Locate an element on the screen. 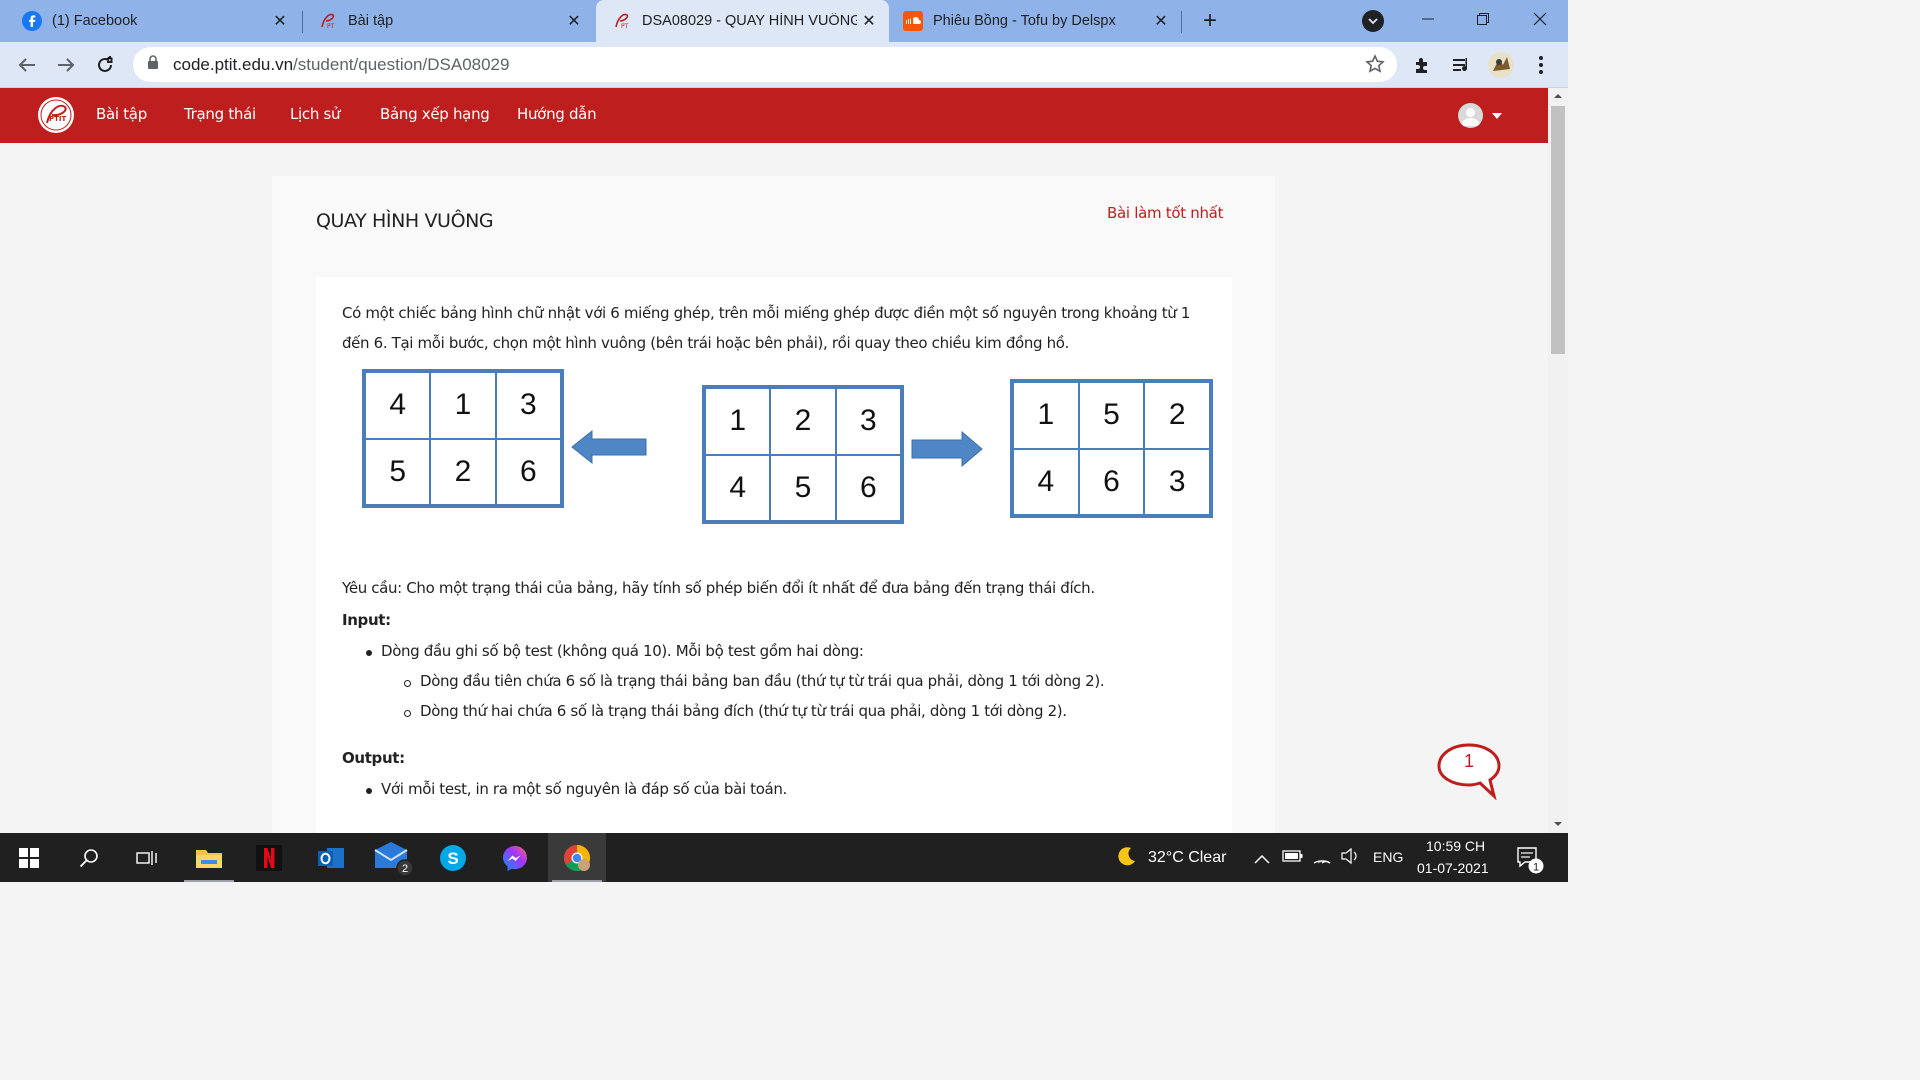 Image resolution: width=1920 pixels, height=1080 pixels. weather-moon-icon is located at coordinates (1126, 859).